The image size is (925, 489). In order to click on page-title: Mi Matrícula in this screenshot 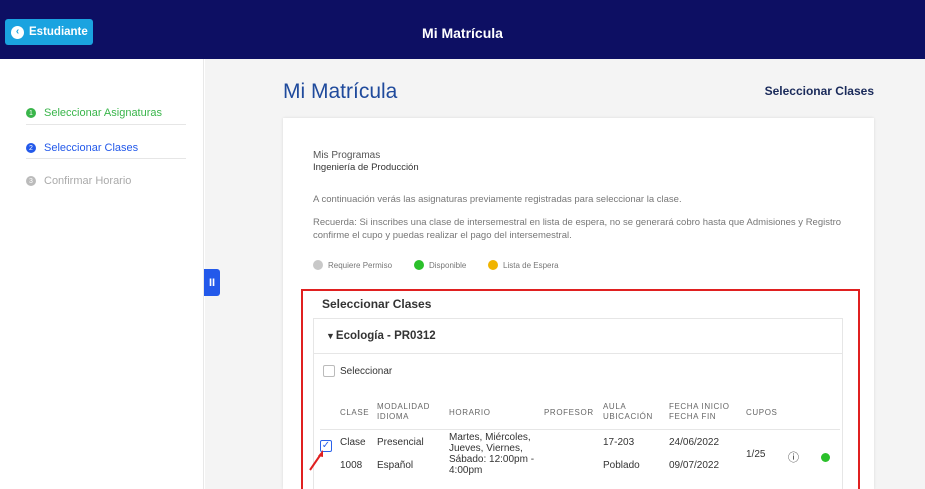, I will do `click(340, 91)`.